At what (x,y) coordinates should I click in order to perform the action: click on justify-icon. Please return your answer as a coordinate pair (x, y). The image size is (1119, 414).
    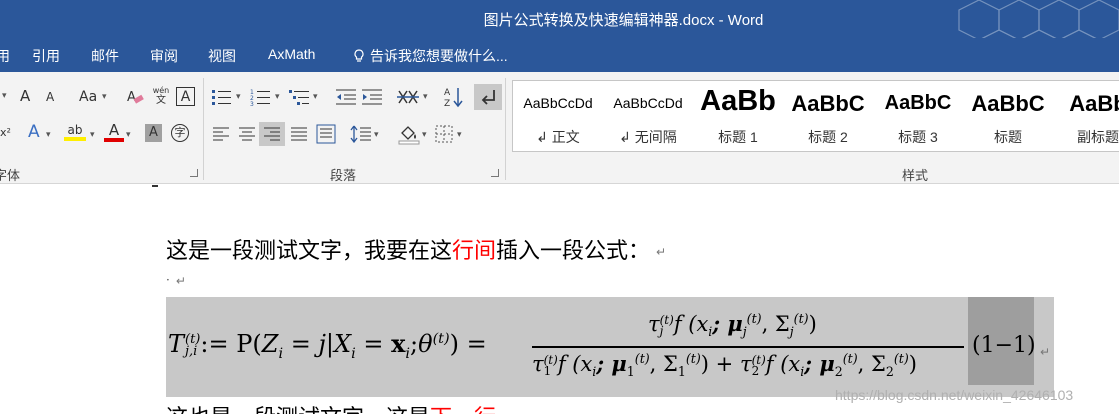
    Looking at the image, I should click on (299, 134).